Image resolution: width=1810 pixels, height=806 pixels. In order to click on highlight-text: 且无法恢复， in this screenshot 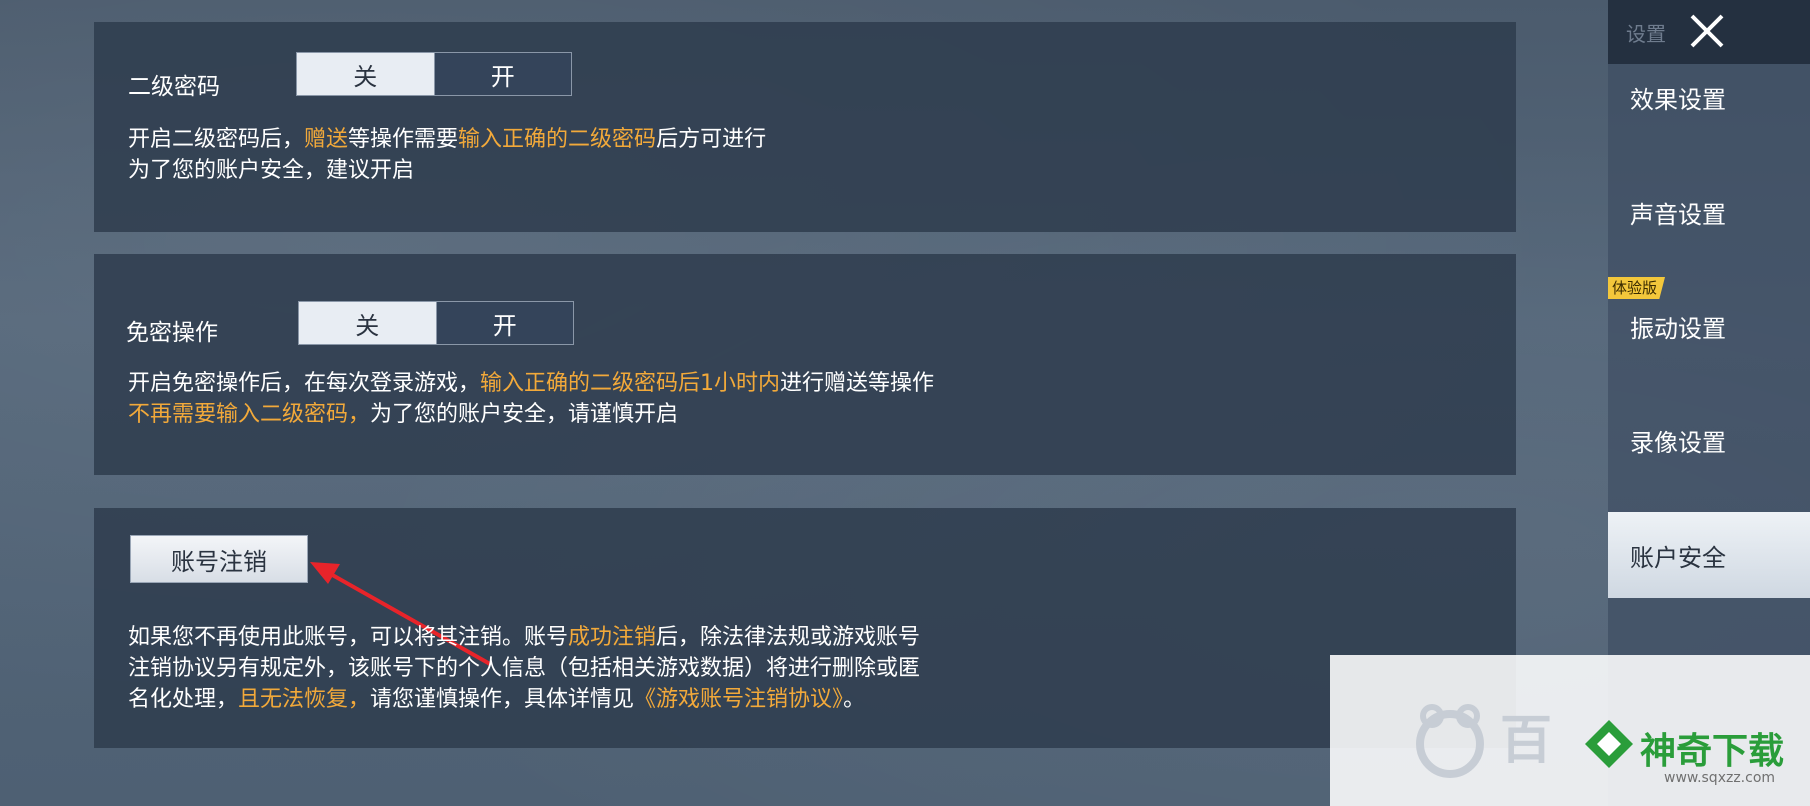, I will do `click(304, 699)`.